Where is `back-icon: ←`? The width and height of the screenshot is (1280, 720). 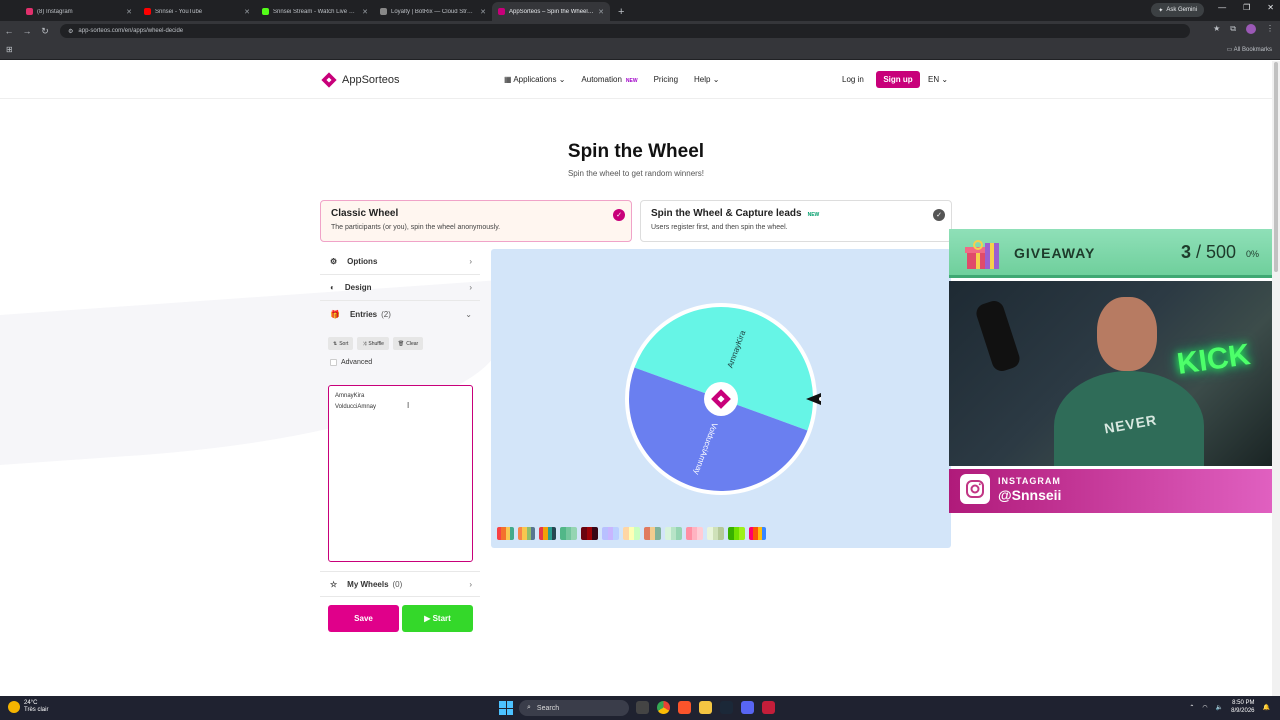
back-icon: ← is located at coordinates (9, 31).